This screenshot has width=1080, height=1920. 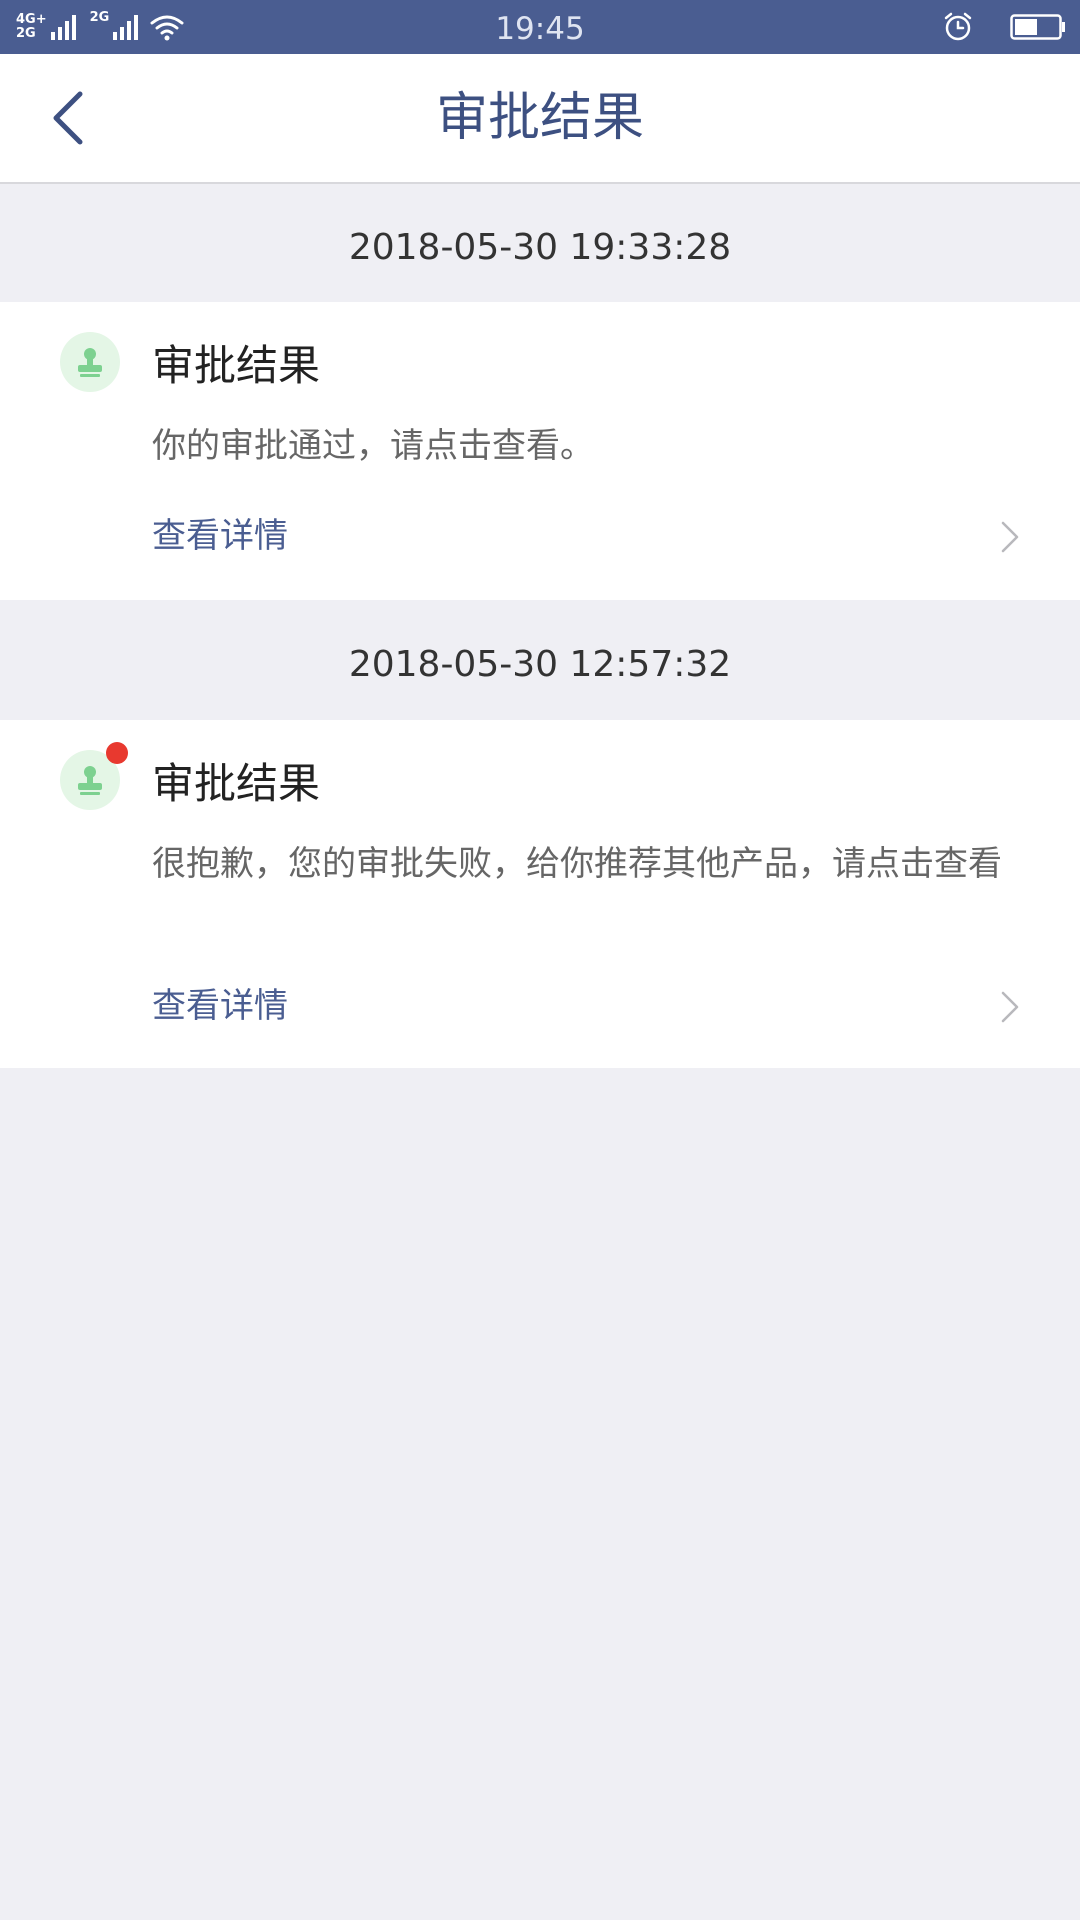 I want to click on battery-icon, so click(x=1037, y=27).